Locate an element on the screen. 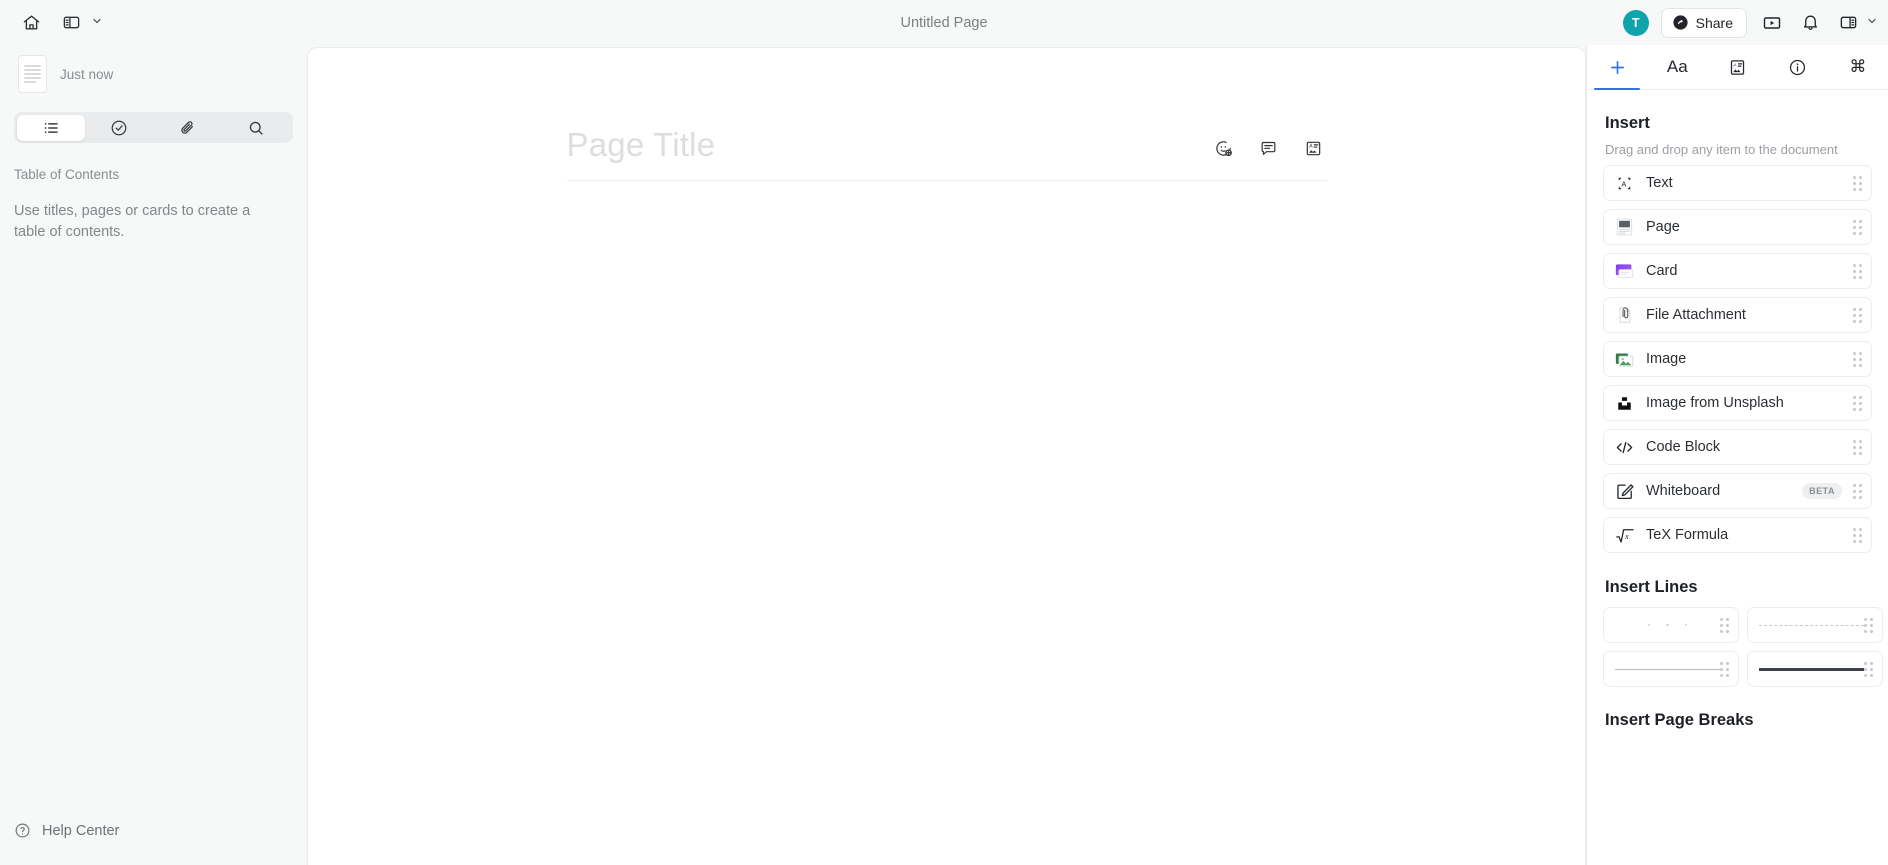 Image resolution: width=1888 pixels, height=865 pixels. top-bar-left-group is located at coordinates (51, 23).